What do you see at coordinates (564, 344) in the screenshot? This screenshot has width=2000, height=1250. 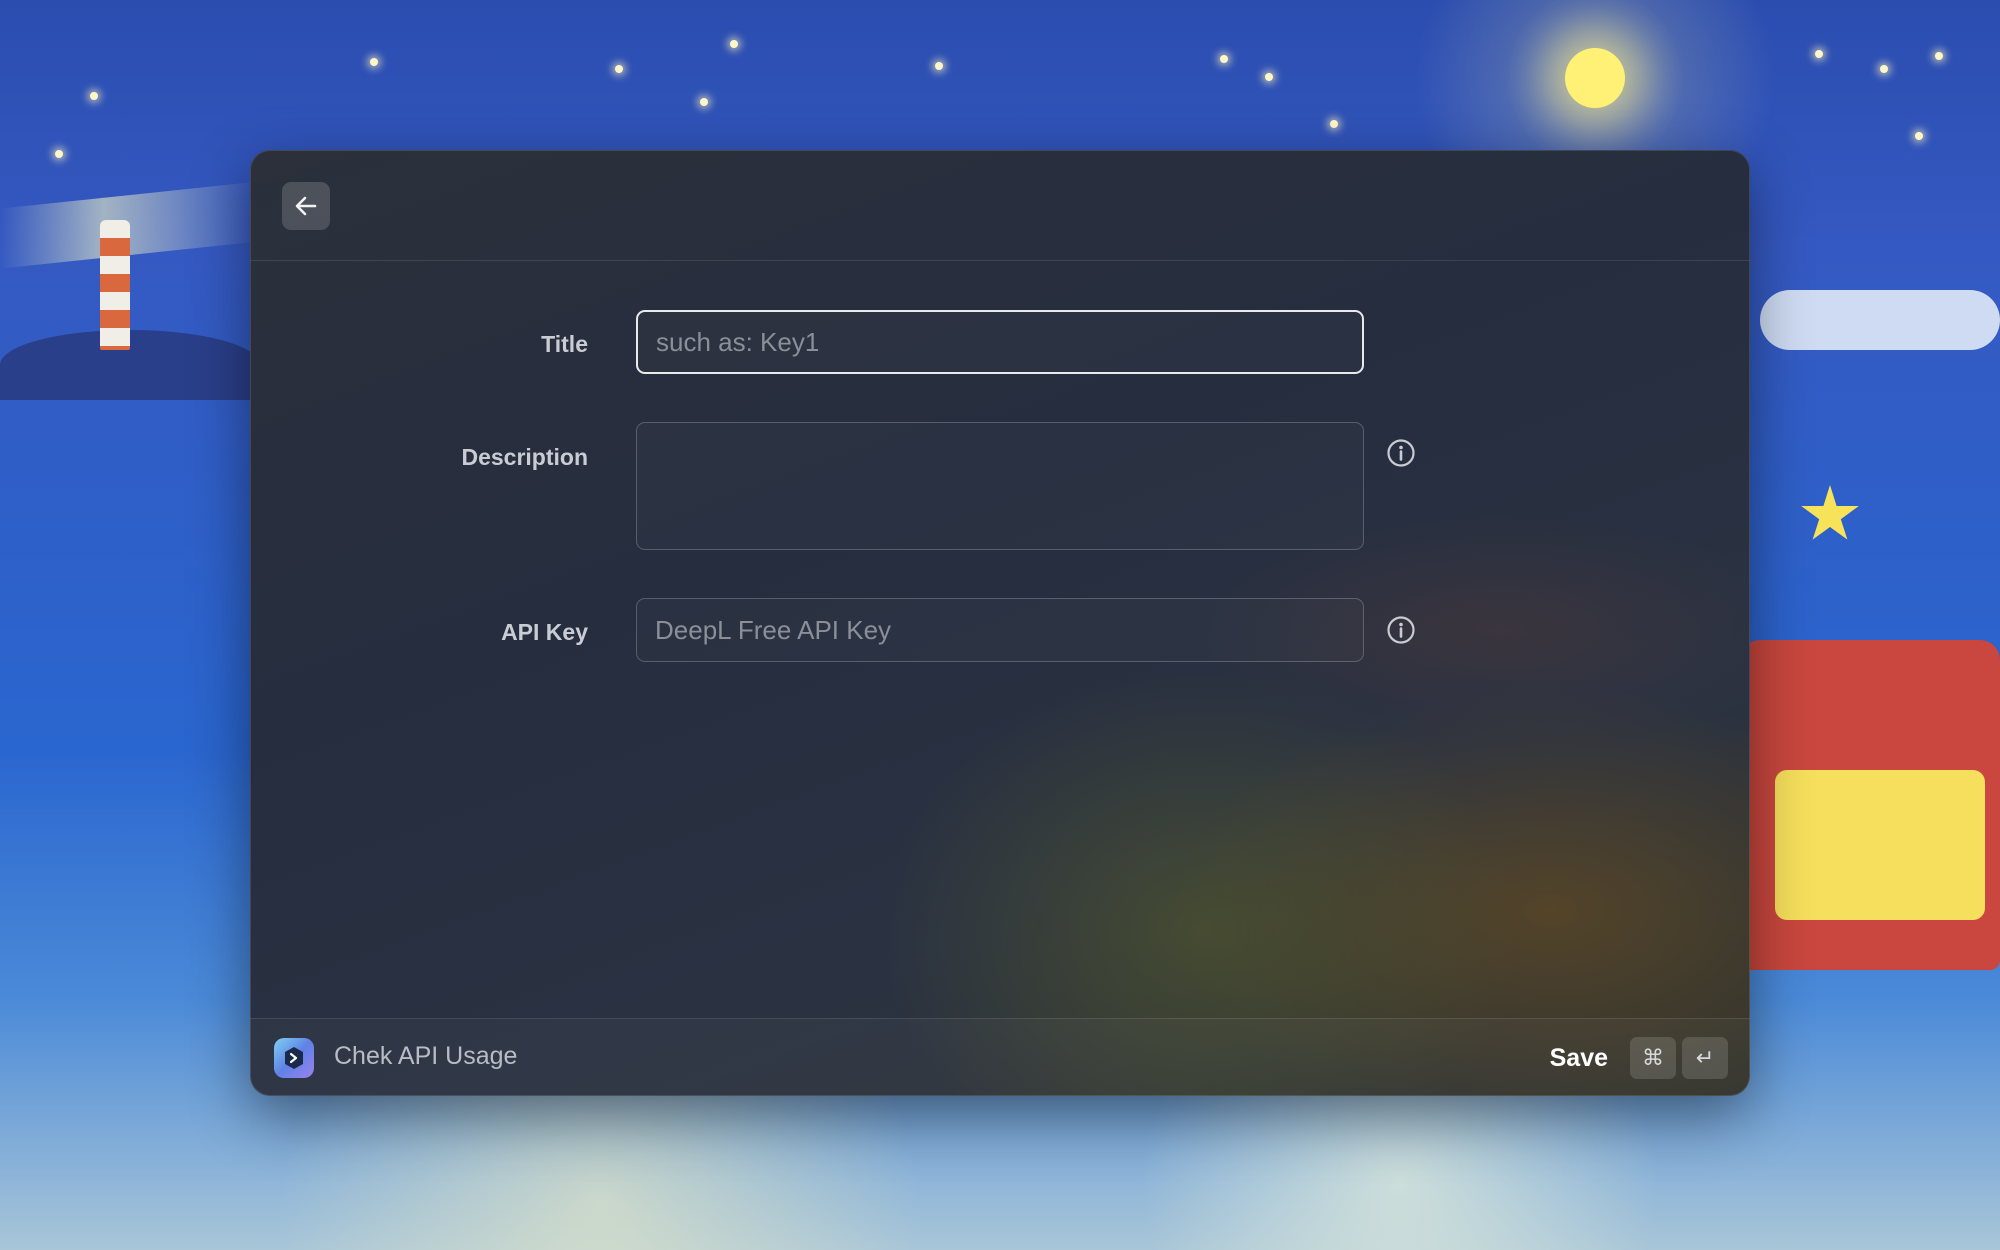 I see `title-label: Title` at bounding box center [564, 344].